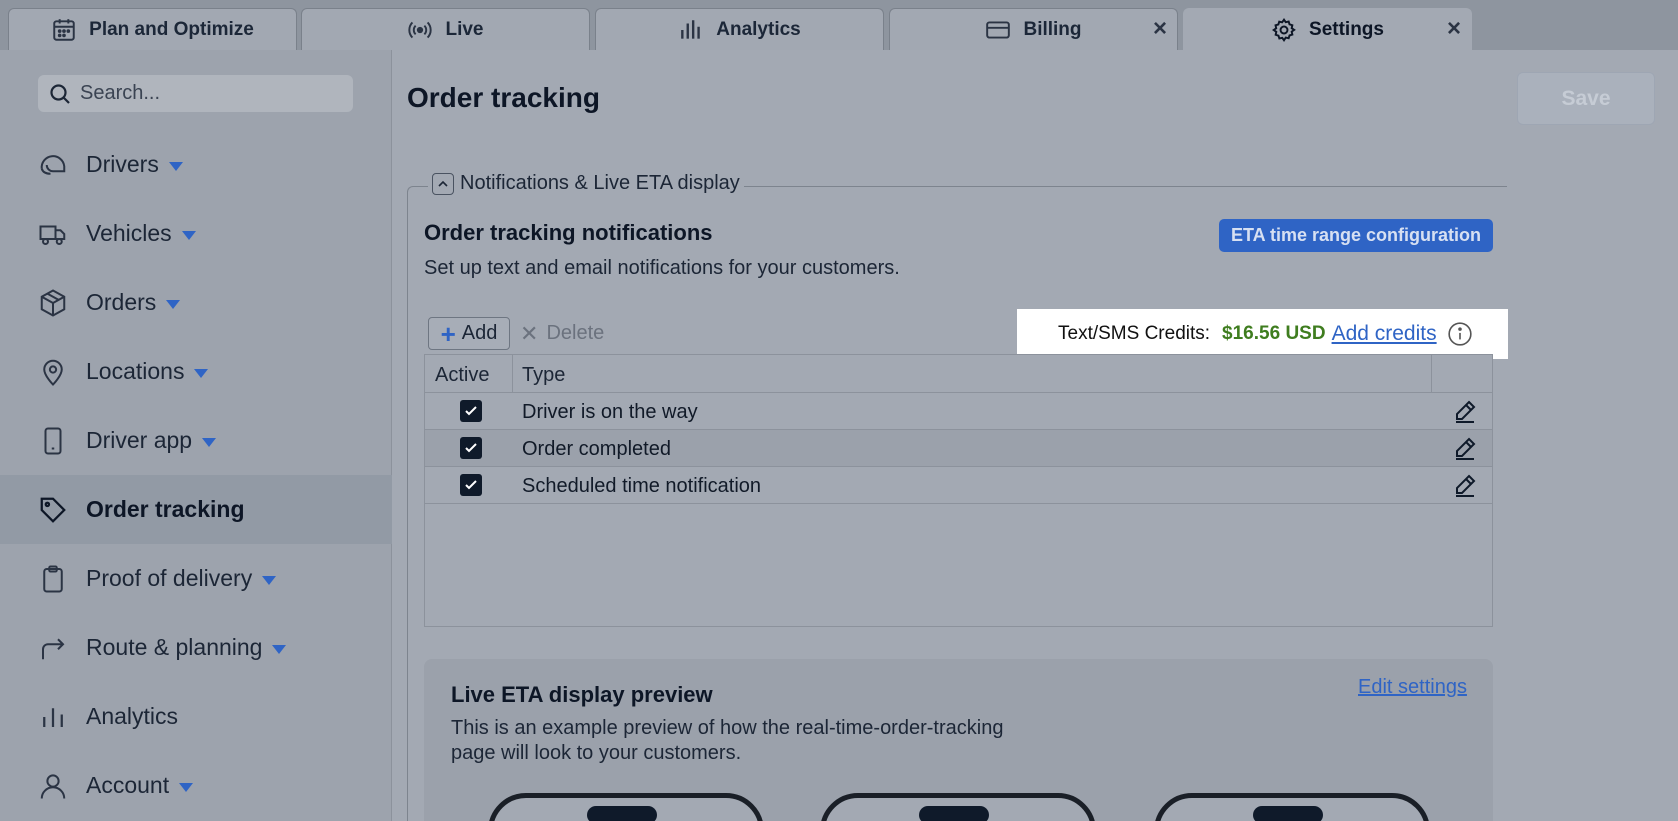 This screenshot has height=821, width=1678. What do you see at coordinates (52, 235) in the screenshot?
I see `truck-icon` at bounding box center [52, 235].